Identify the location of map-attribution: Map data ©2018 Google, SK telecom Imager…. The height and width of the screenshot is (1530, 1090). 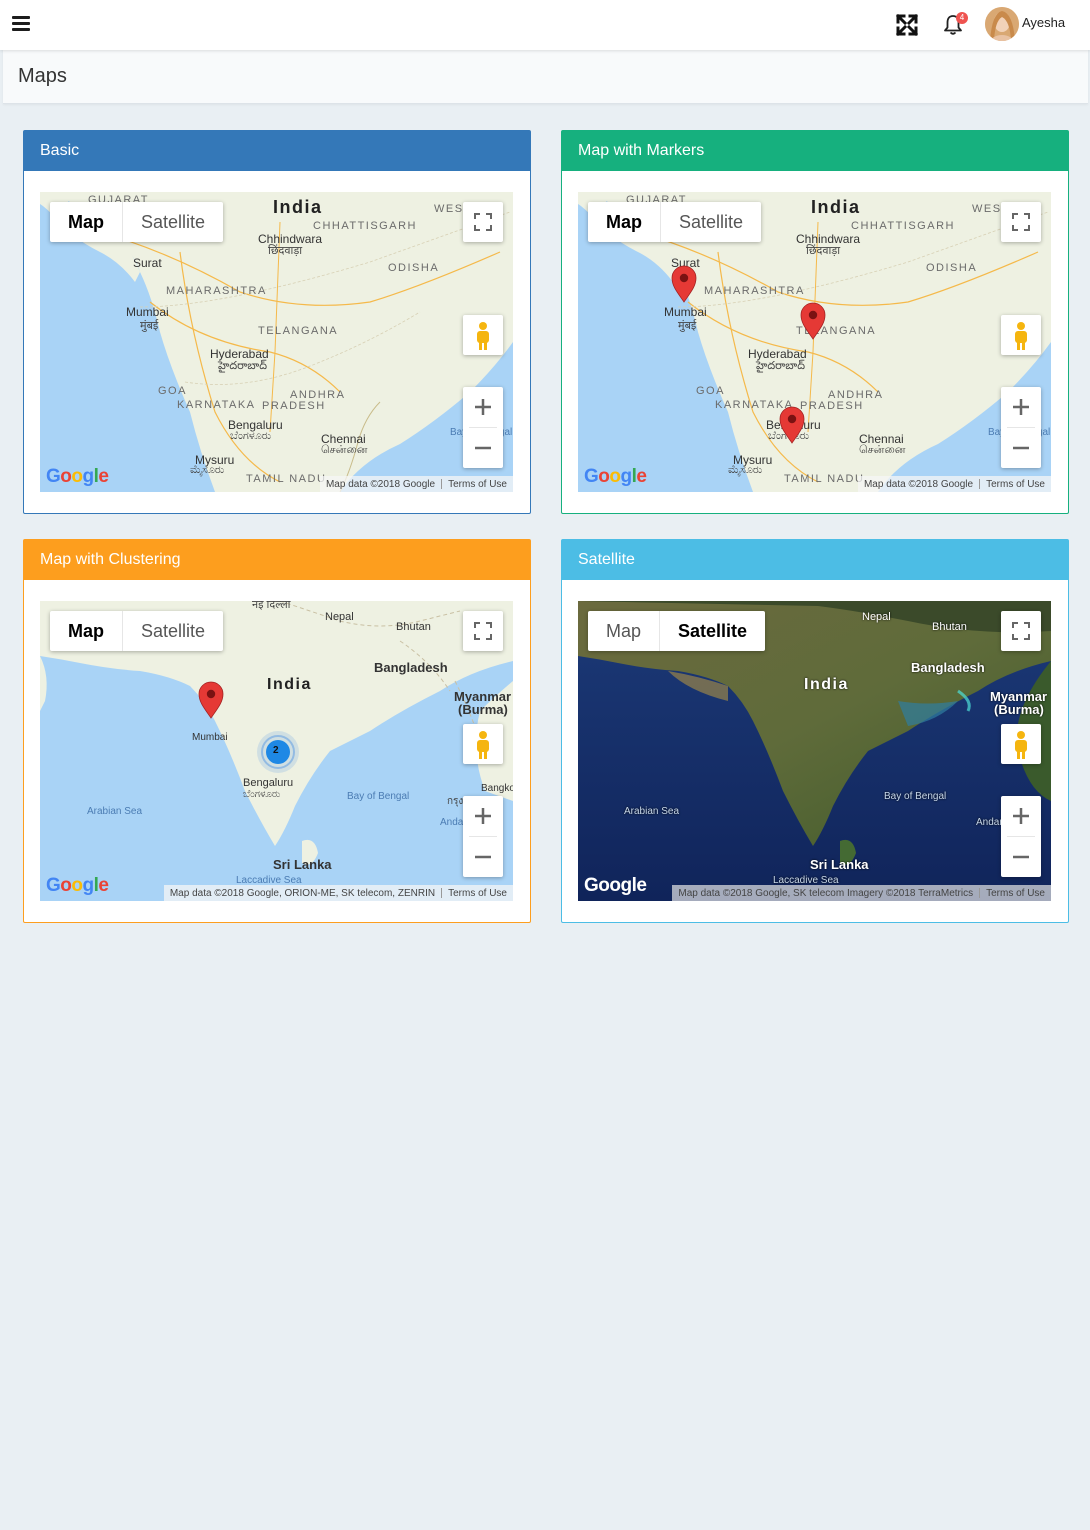
(861, 893).